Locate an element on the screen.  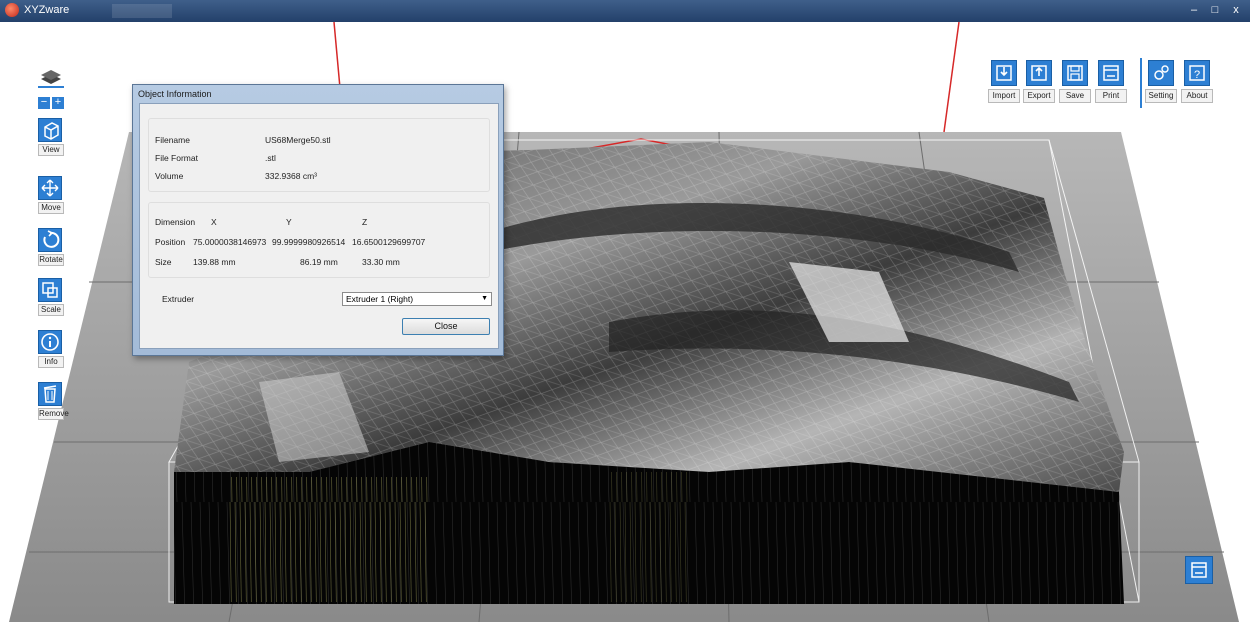
background-tab is located at coordinates (142, 11).